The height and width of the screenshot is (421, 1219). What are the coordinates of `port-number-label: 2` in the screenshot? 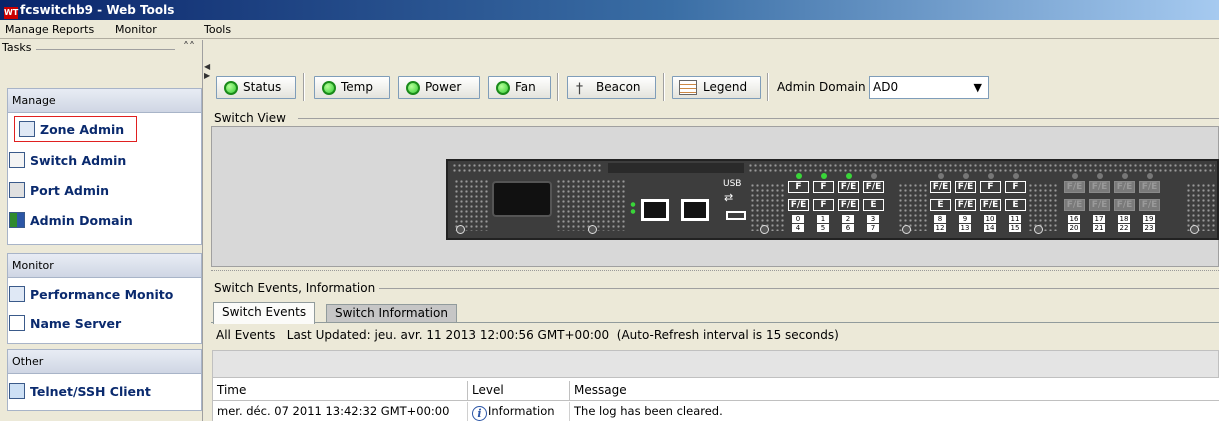 It's located at (848, 219).